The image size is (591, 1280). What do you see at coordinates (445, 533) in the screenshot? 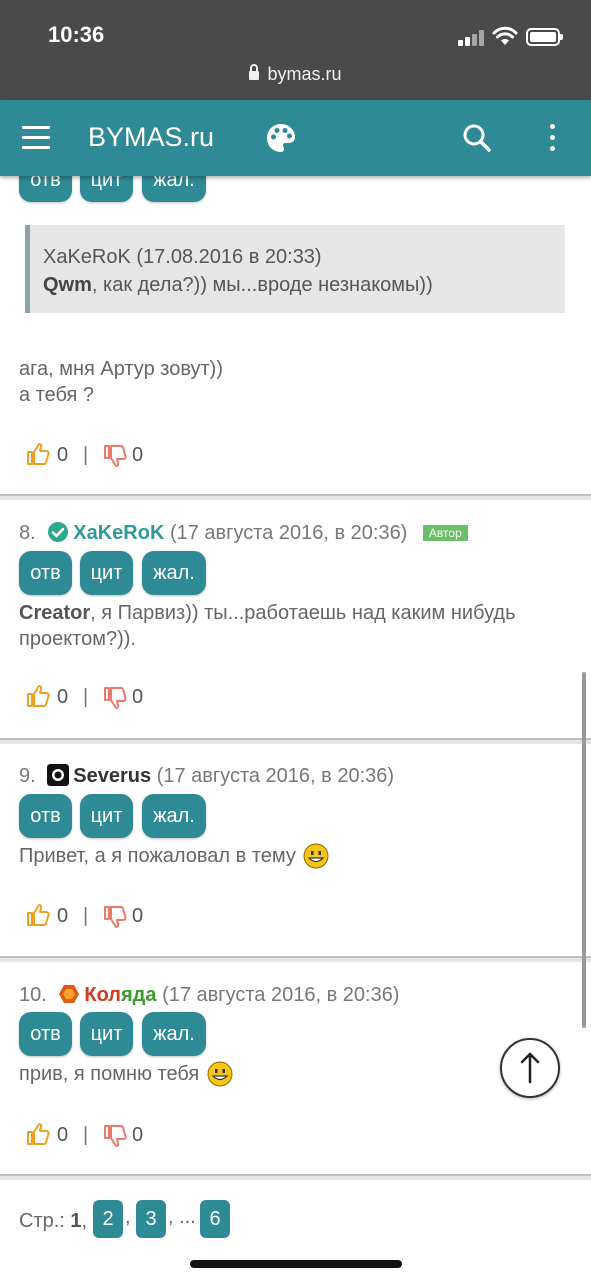
I see `author-badge: Автор` at bounding box center [445, 533].